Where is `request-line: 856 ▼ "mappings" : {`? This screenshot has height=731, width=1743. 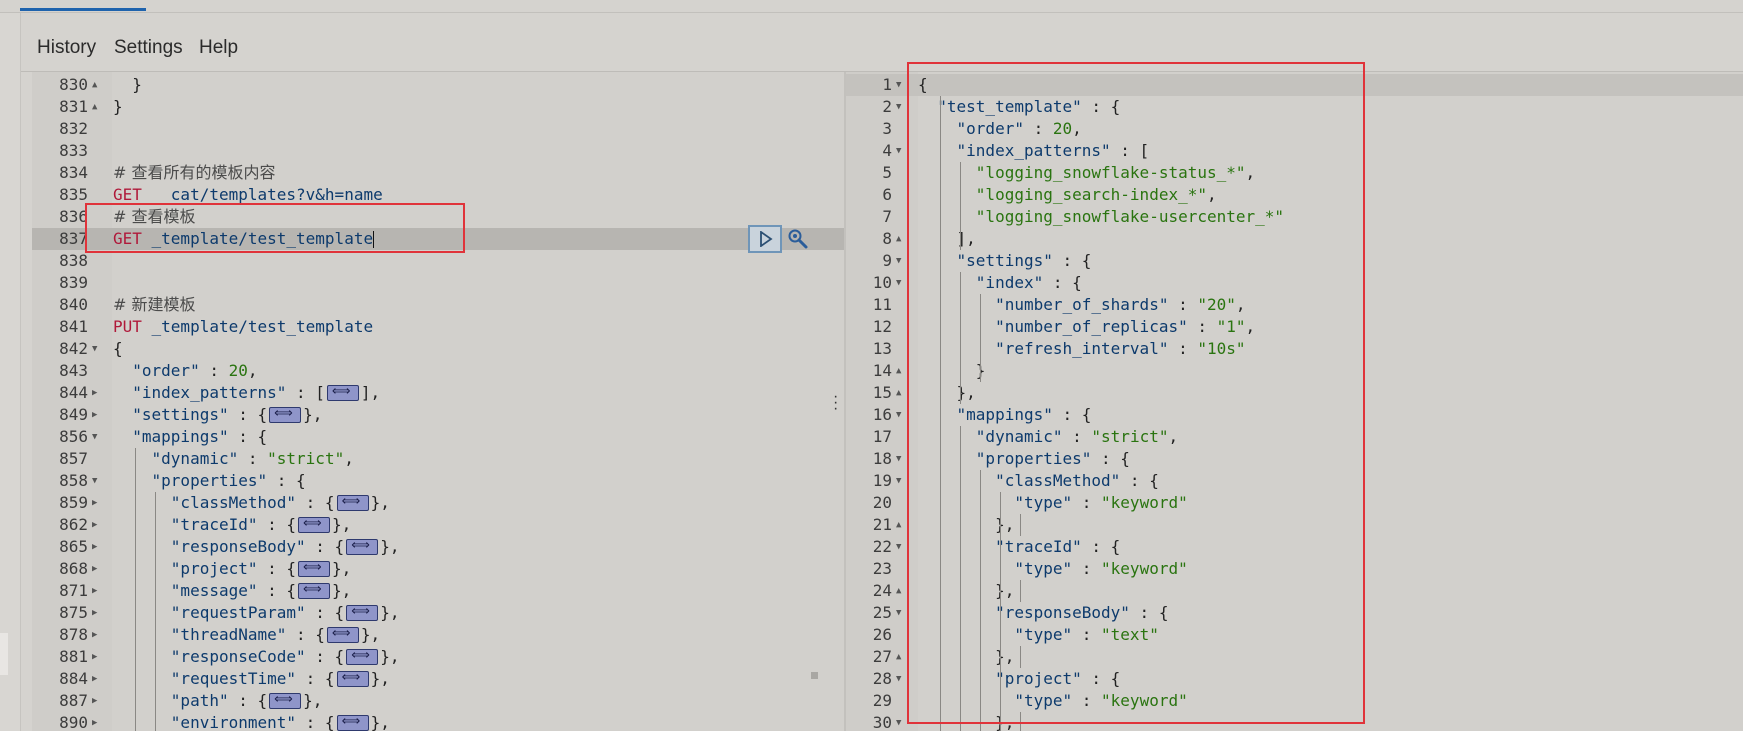
request-line: 856 ▼ "mappings" : { is located at coordinates (438, 437).